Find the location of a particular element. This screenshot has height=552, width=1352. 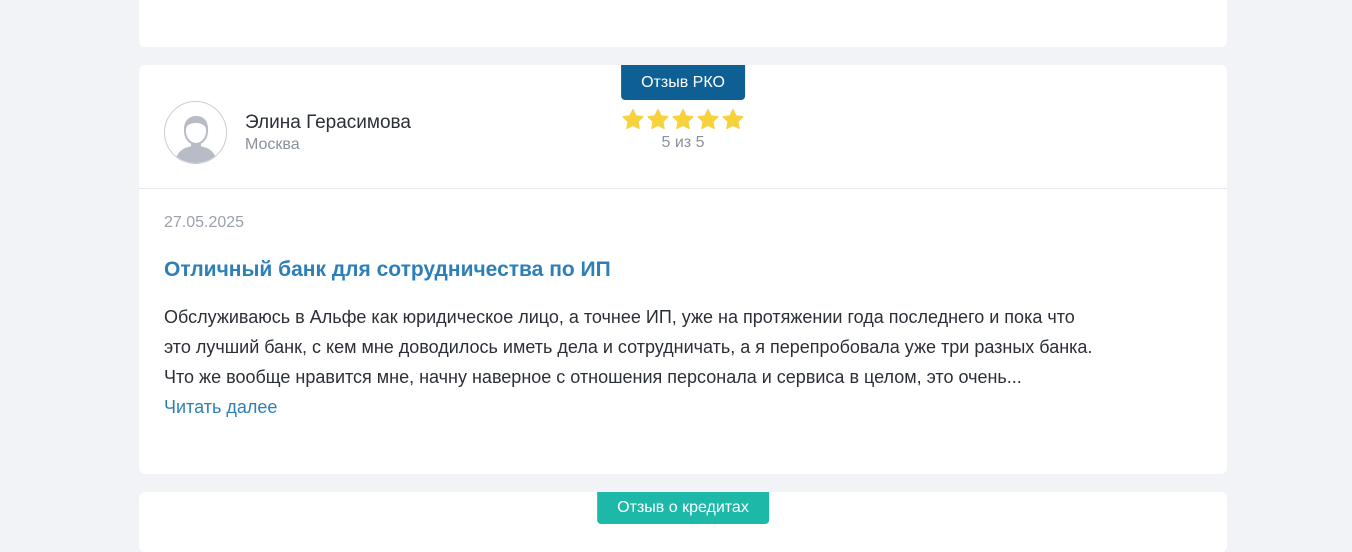

previous-review-card is located at coordinates (683, 23).